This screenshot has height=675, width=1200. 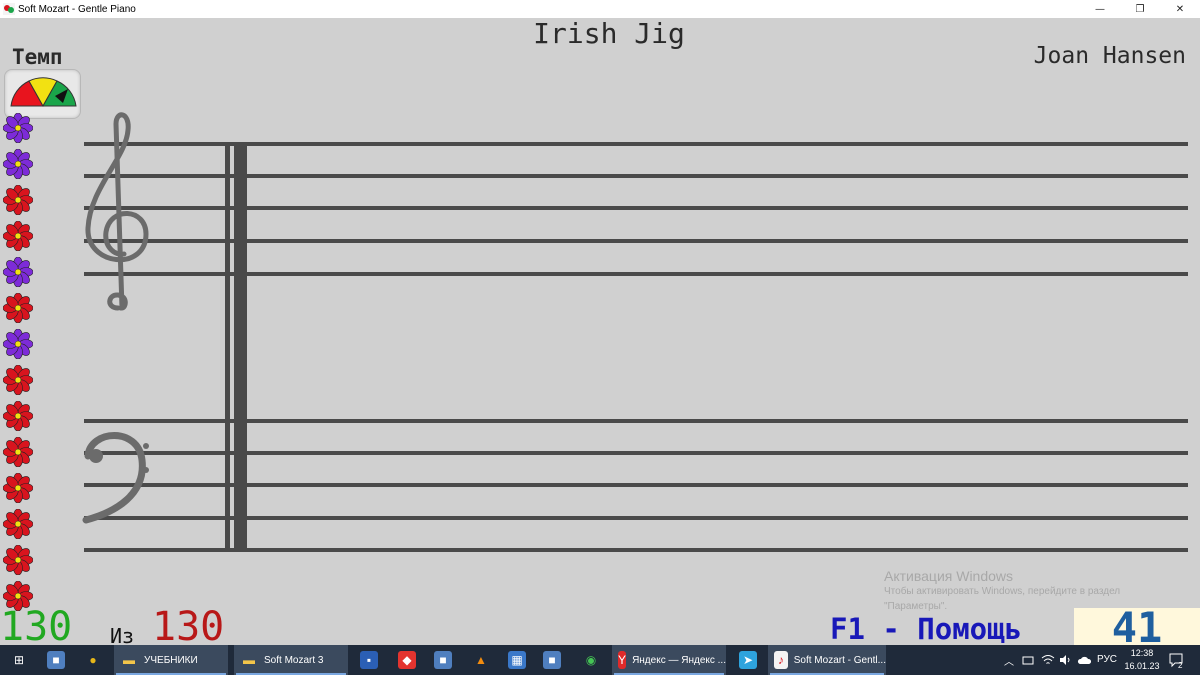 What do you see at coordinates (609, 33) in the screenshot?
I see `song-title: Irish Jig` at bounding box center [609, 33].